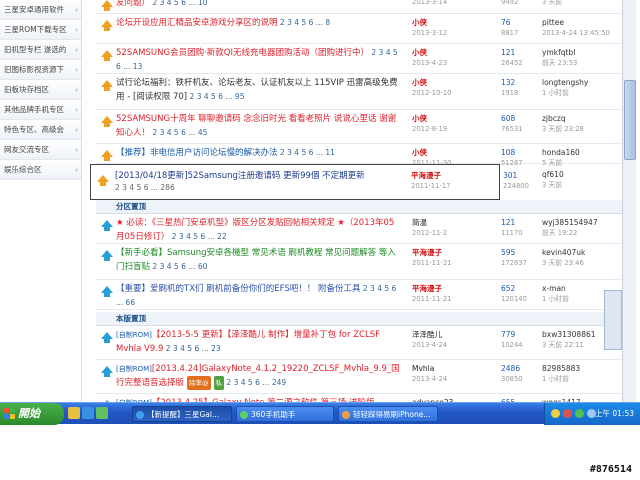 Image resolution: width=640 pixels, height=480 pixels. Describe the element at coordinates (74, 413) in the screenshot. I see `folder-icon` at that location.